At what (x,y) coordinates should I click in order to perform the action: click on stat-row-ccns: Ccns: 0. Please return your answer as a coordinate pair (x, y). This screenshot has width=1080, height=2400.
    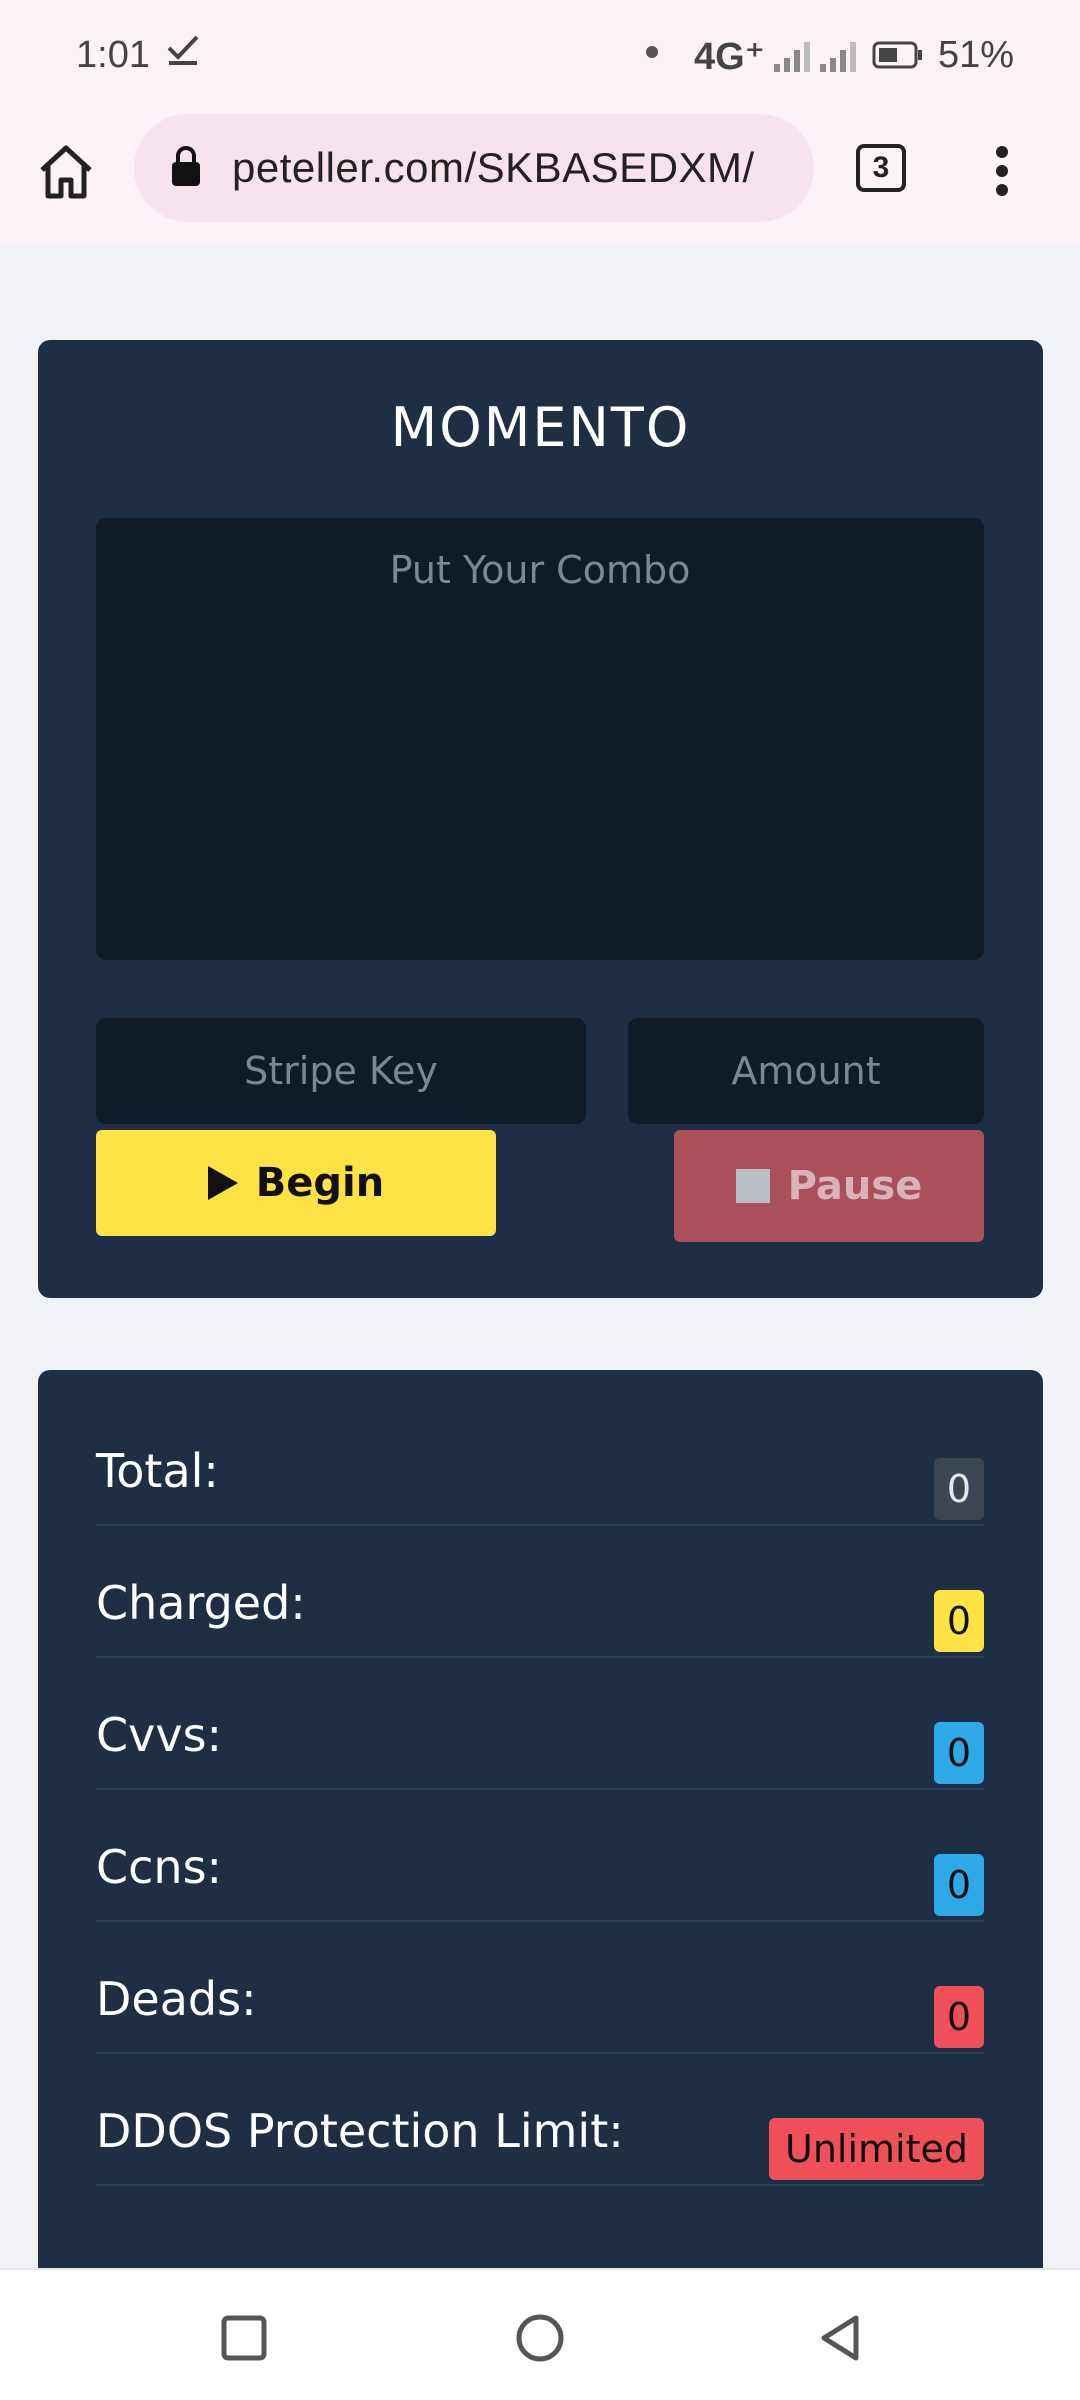
    Looking at the image, I should click on (540, 1856).